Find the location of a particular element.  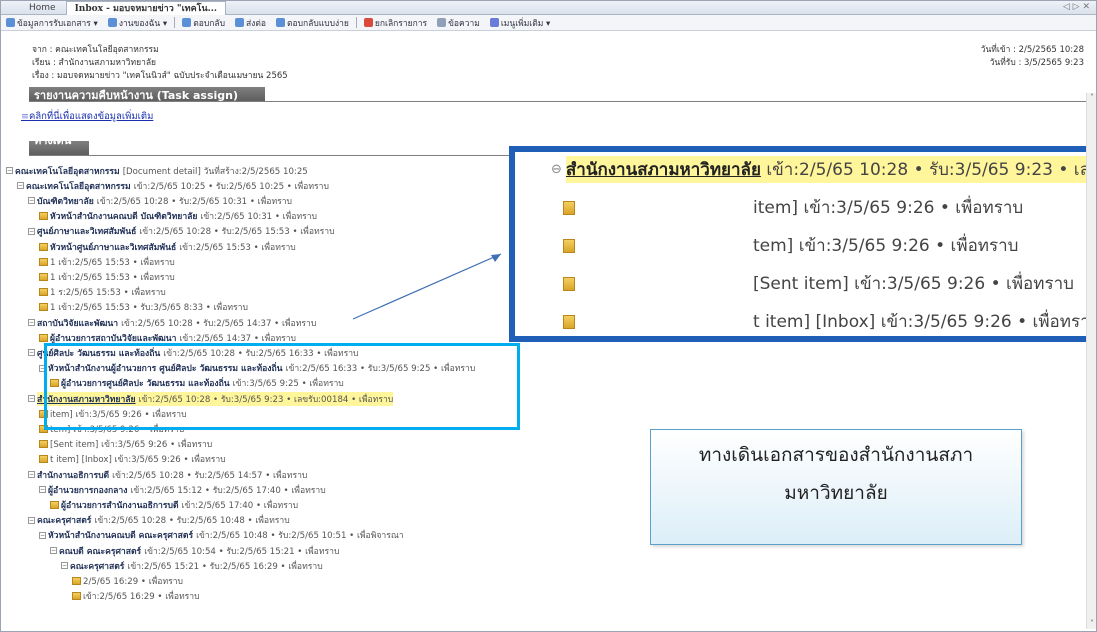

show-more-link: ≡คลิกที่นี่เพื่อแสดงข้อมูลเพิ่มเติม is located at coordinates (87, 116).